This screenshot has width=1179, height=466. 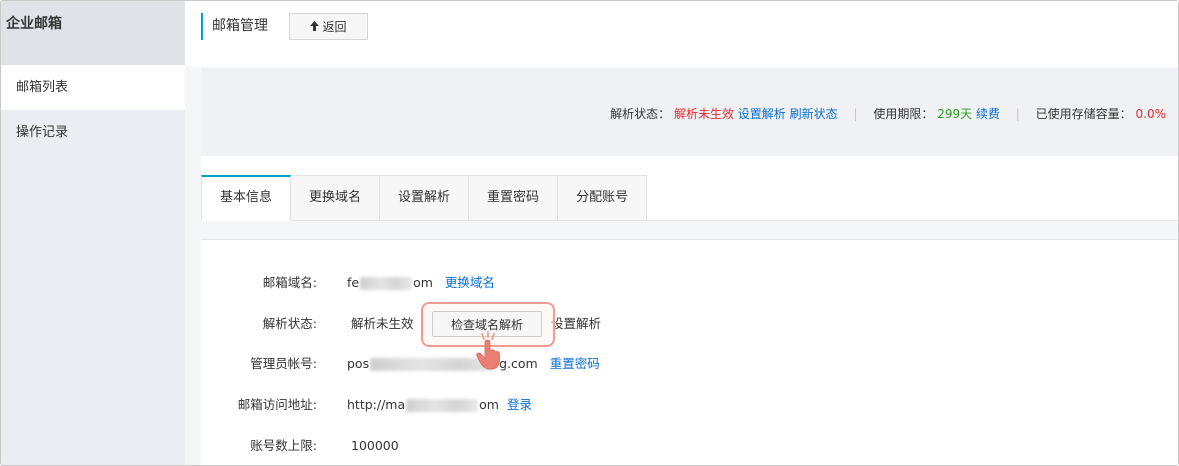 I want to click on domain-suffix: om, so click(x=423, y=282).